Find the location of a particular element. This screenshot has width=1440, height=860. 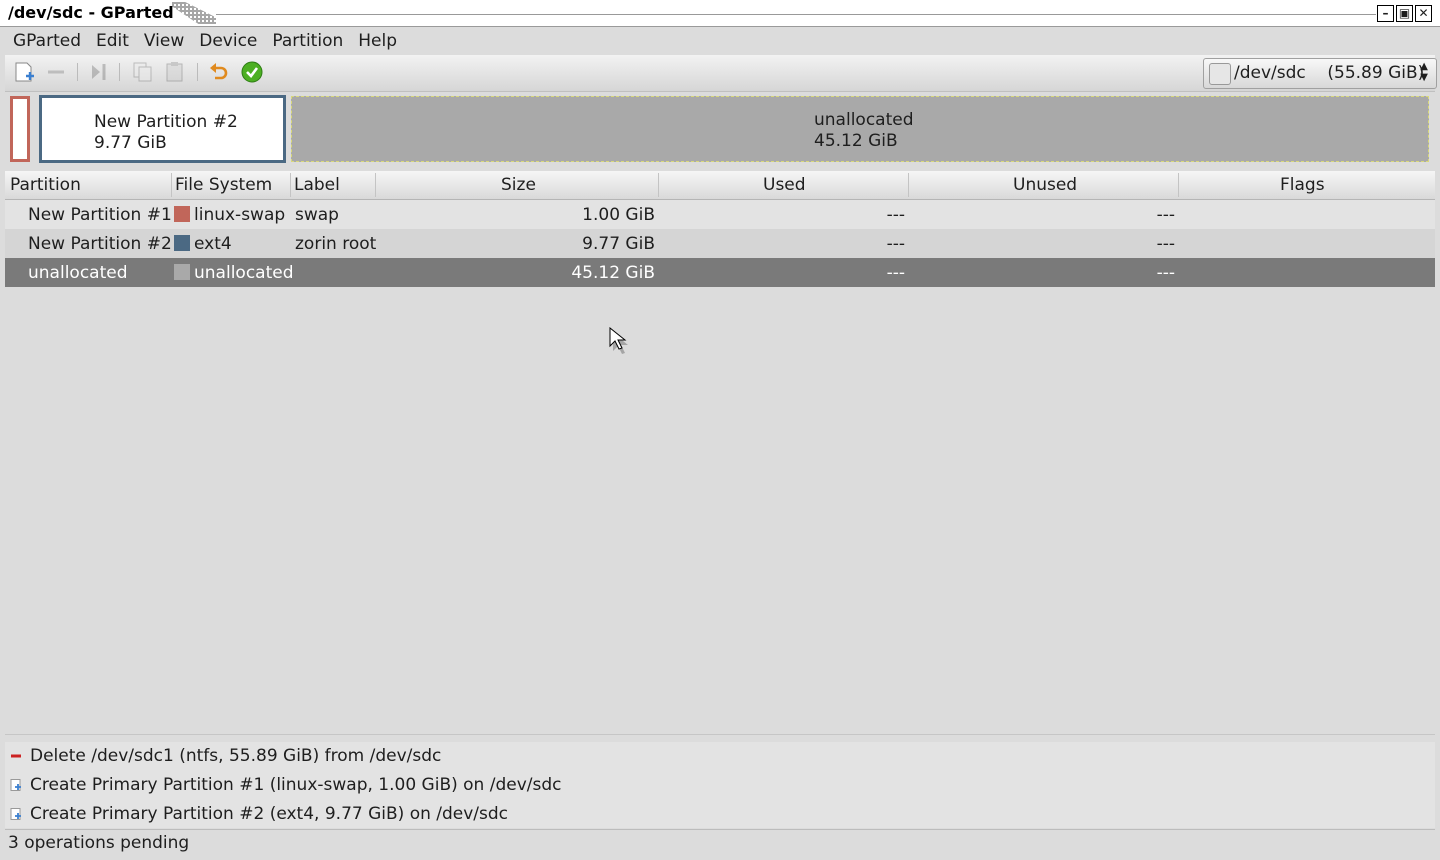

header-filesystem: File System is located at coordinates (223, 185).